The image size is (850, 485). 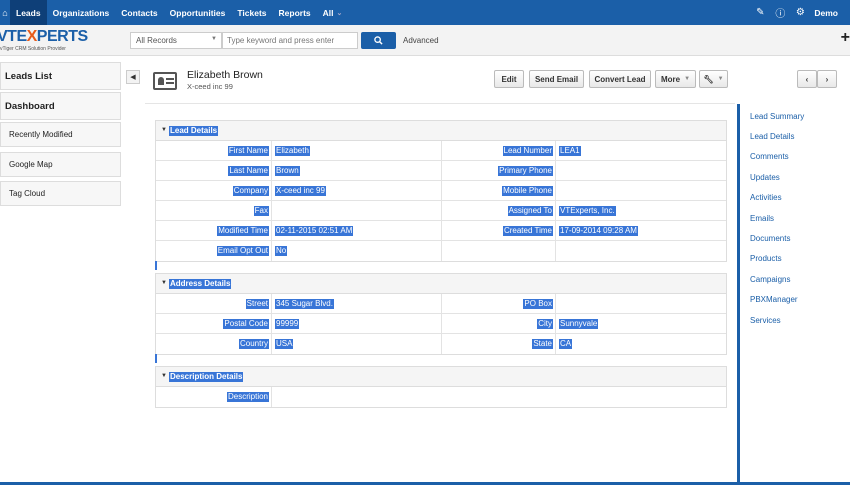 What do you see at coordinates (357, 303) in the screenshot?
I see `field-value: 345 Sugar Blvd.` at bounding box center [357, 303].